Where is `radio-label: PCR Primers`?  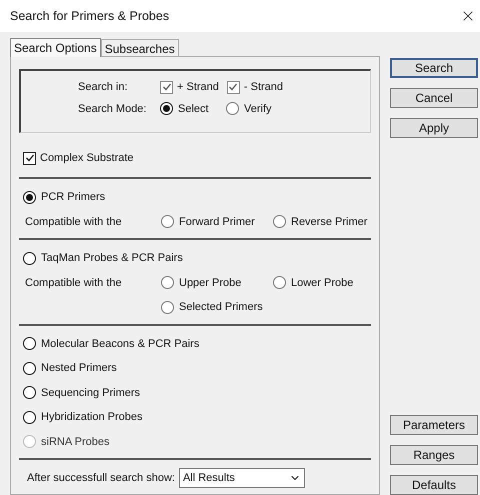
radio-label: PCR Primers is located at coordinates (73, 197).